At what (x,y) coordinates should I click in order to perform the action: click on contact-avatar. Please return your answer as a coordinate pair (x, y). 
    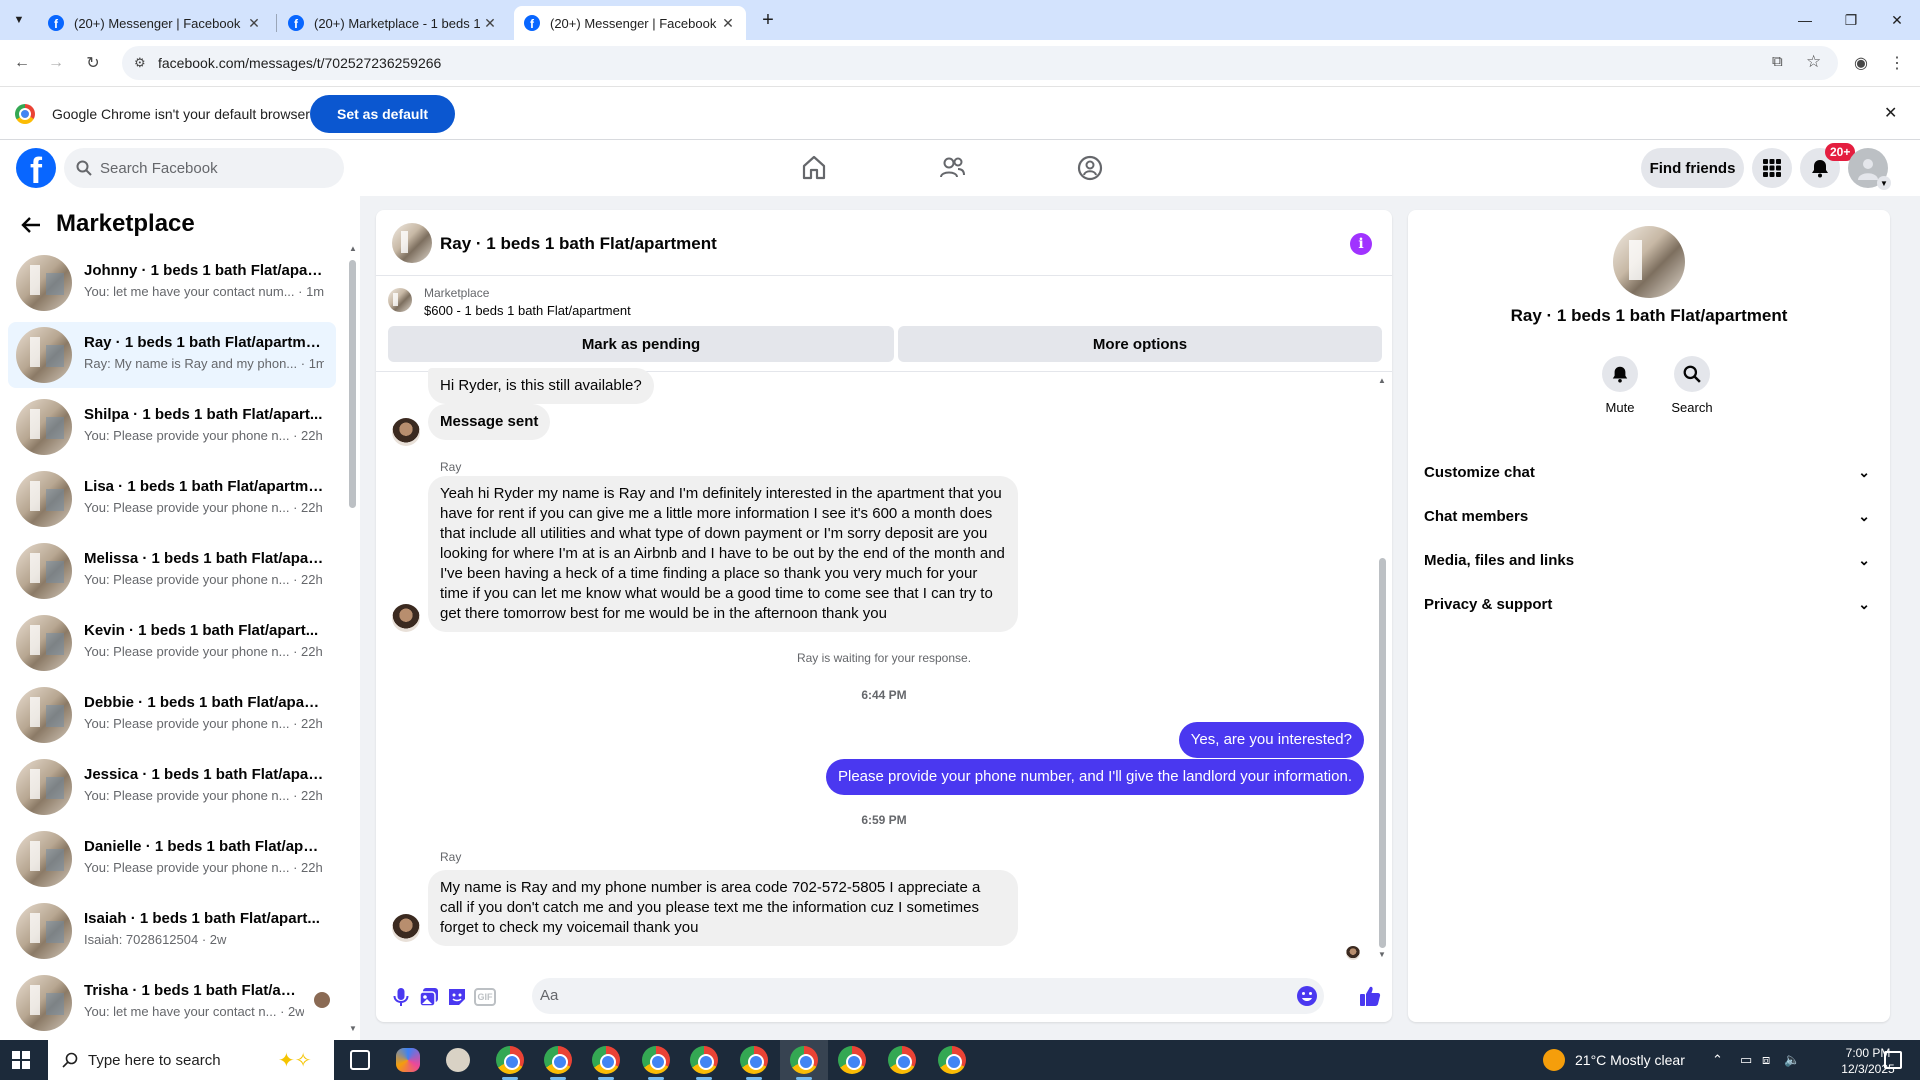
    Looking at the image, I should click on (1649, 262).